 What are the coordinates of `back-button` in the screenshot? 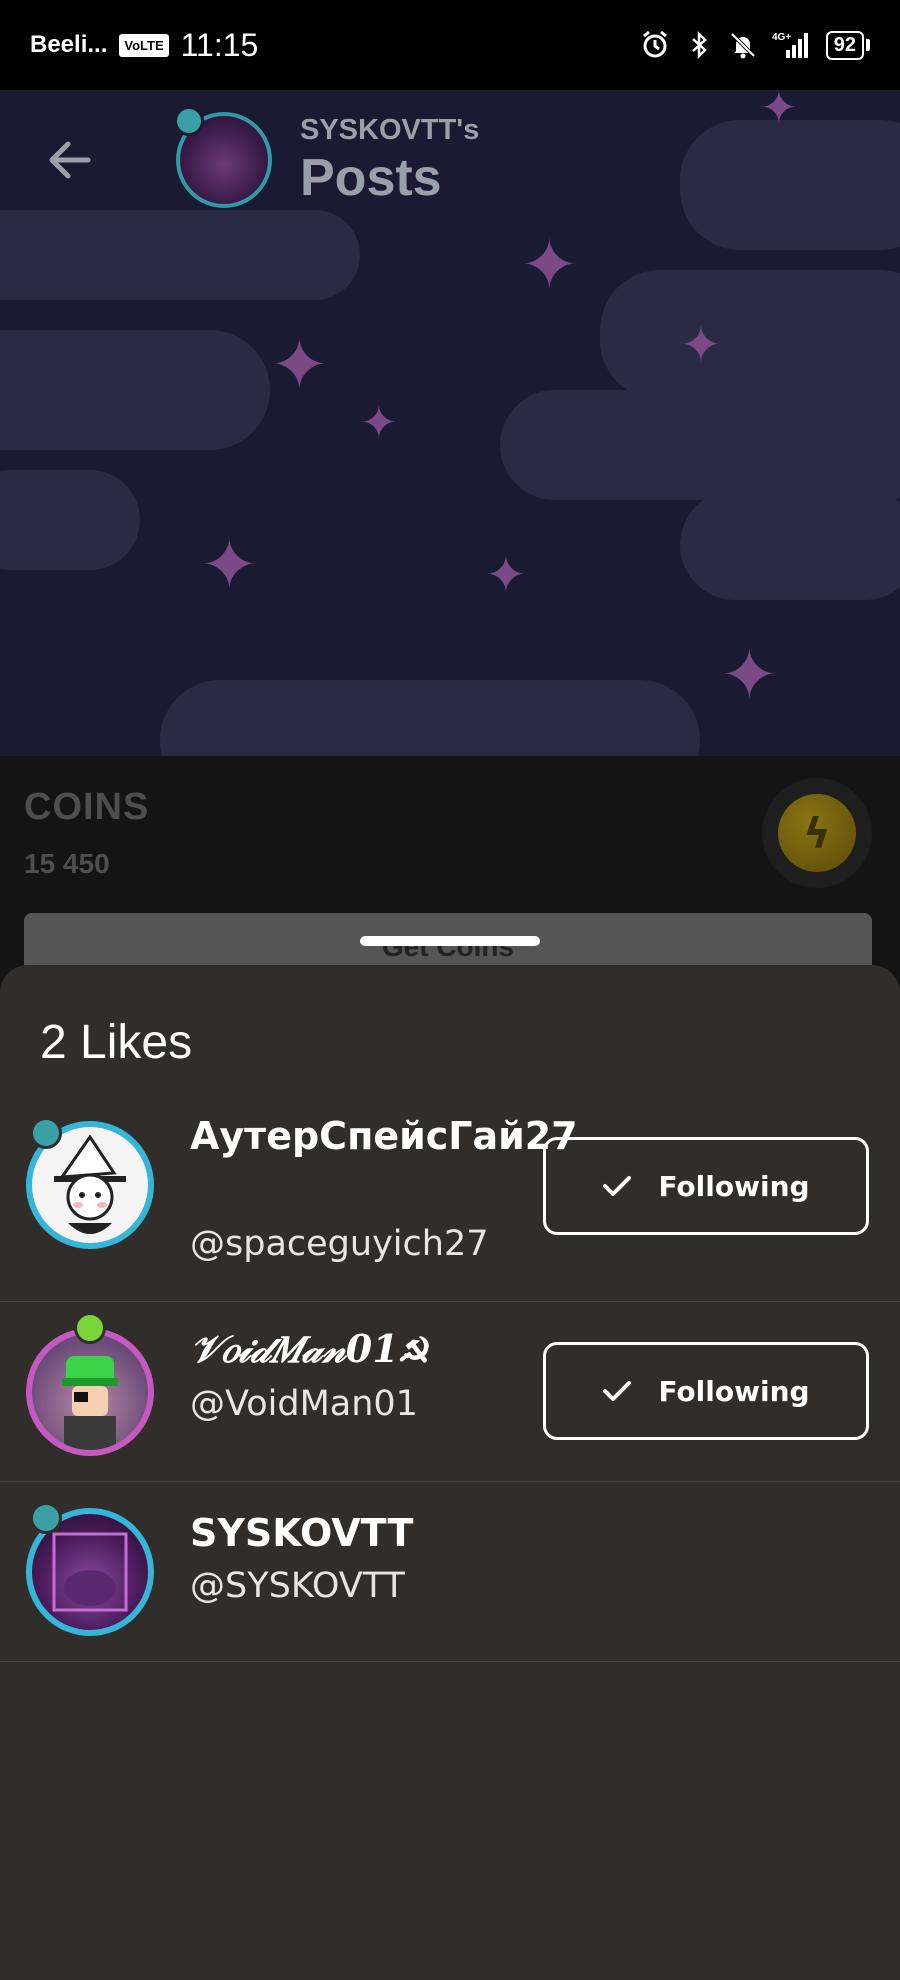 It's located at (70, 160).